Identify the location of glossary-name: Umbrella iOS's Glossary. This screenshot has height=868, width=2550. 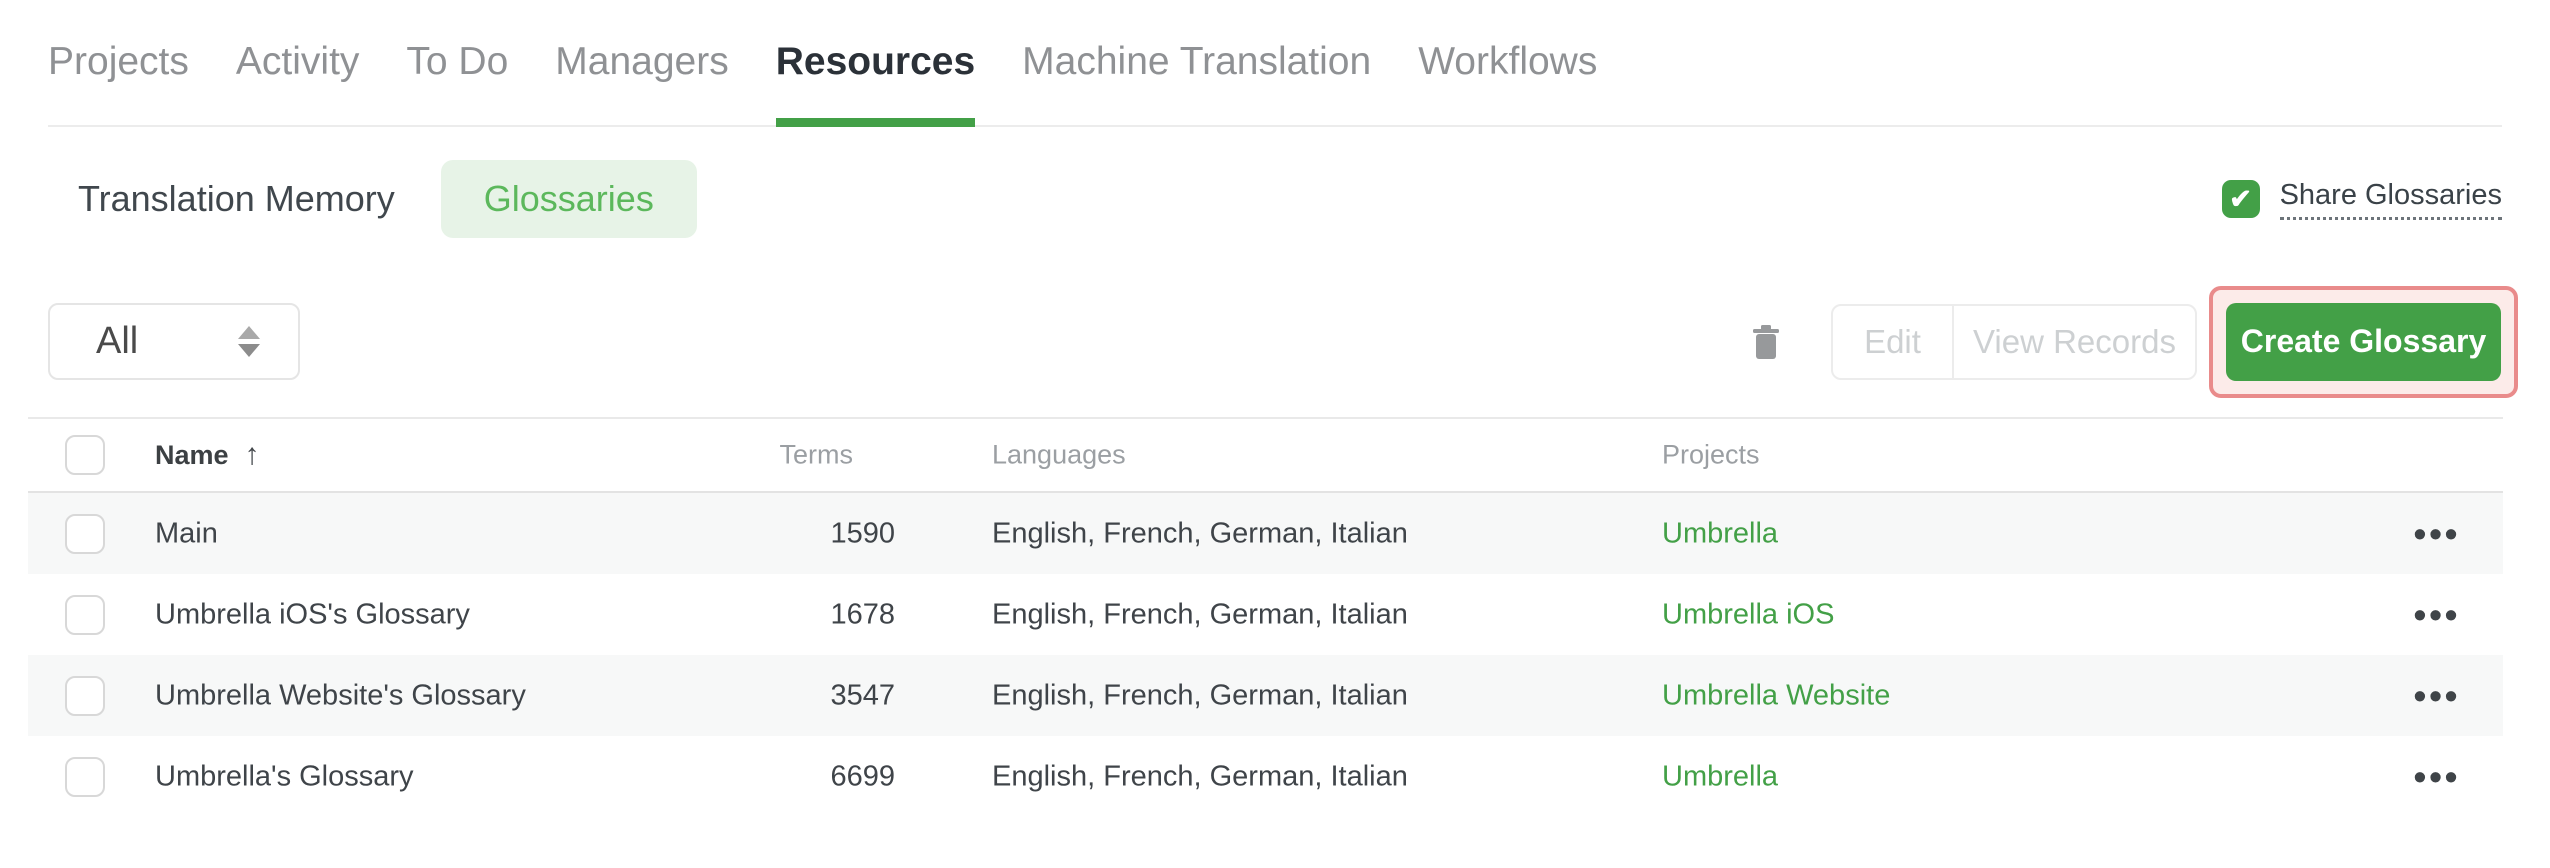
(312, 614).